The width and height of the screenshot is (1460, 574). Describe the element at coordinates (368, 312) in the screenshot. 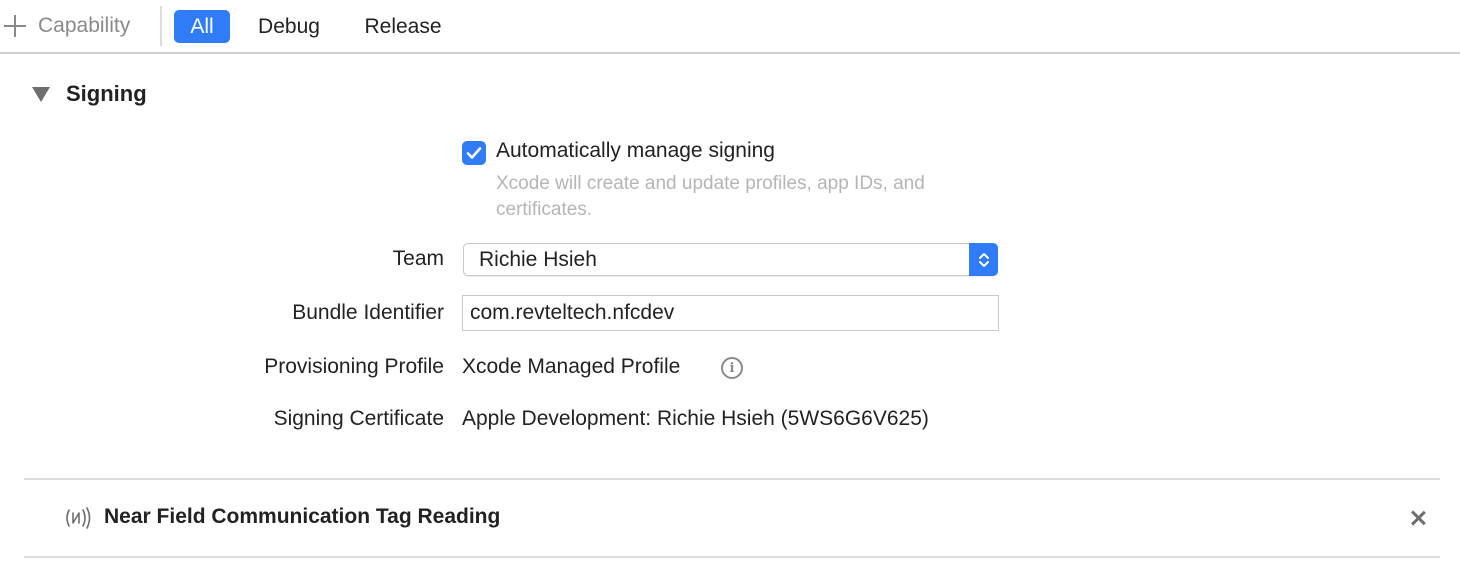

I see `bundle-identifier-label: Bundle Identifier` at that location.